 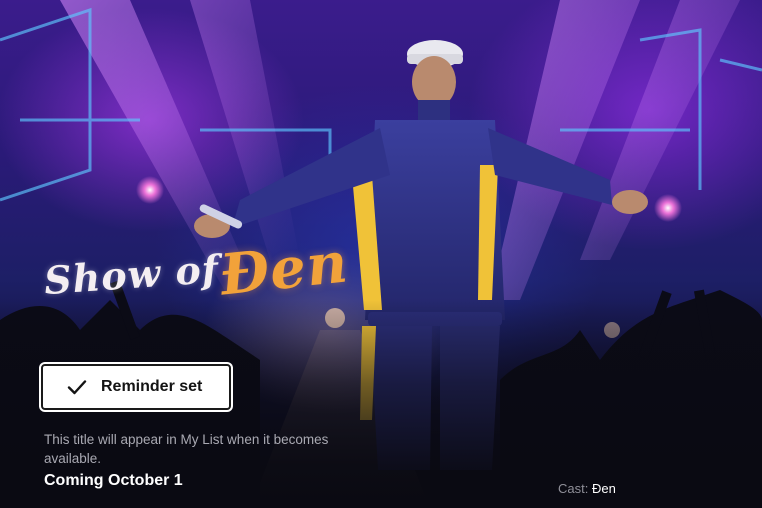 I want to click on cast-name: Đen, so click(x=603, y=488).